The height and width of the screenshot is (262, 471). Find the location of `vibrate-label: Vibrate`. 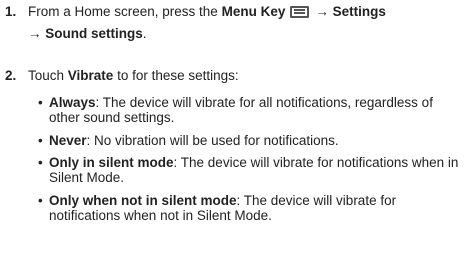

vibrate-label: Vibrate is located at coordinates (90, 75).